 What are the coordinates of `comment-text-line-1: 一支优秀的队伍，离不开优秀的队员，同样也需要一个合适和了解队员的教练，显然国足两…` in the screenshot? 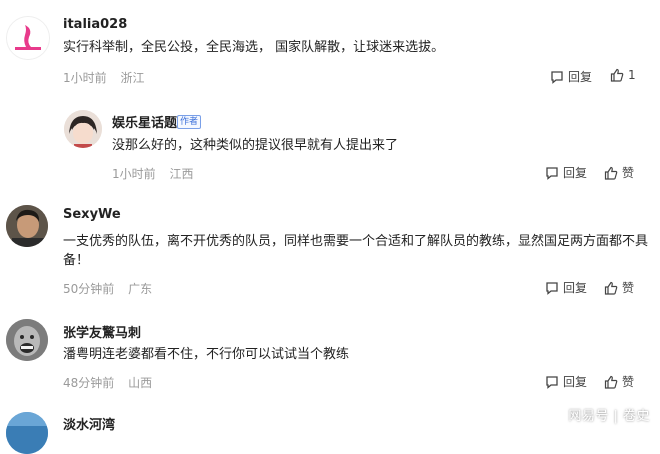 It's located at (356, 241).